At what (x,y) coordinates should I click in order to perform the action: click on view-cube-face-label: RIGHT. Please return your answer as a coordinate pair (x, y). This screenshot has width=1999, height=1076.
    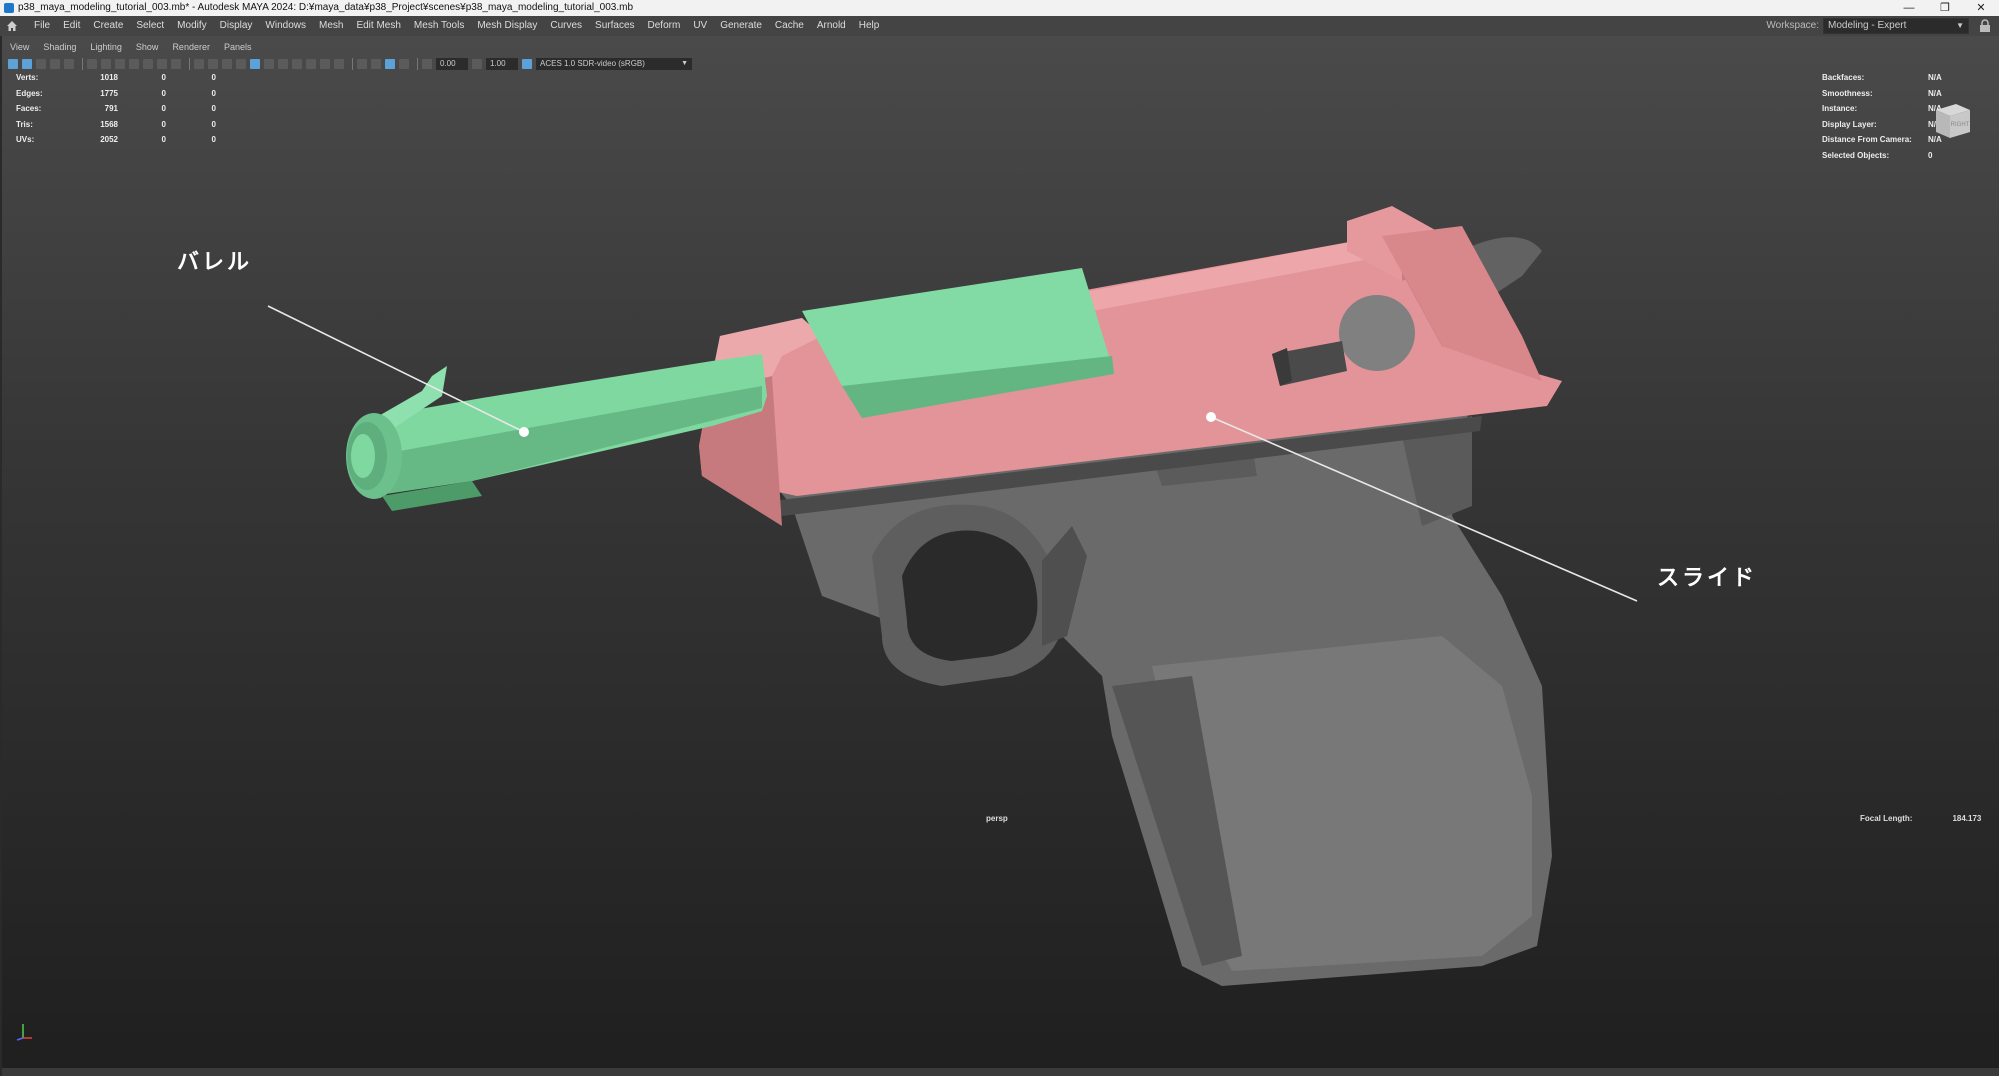
    Looking at the image, I should click on (1960, 125).